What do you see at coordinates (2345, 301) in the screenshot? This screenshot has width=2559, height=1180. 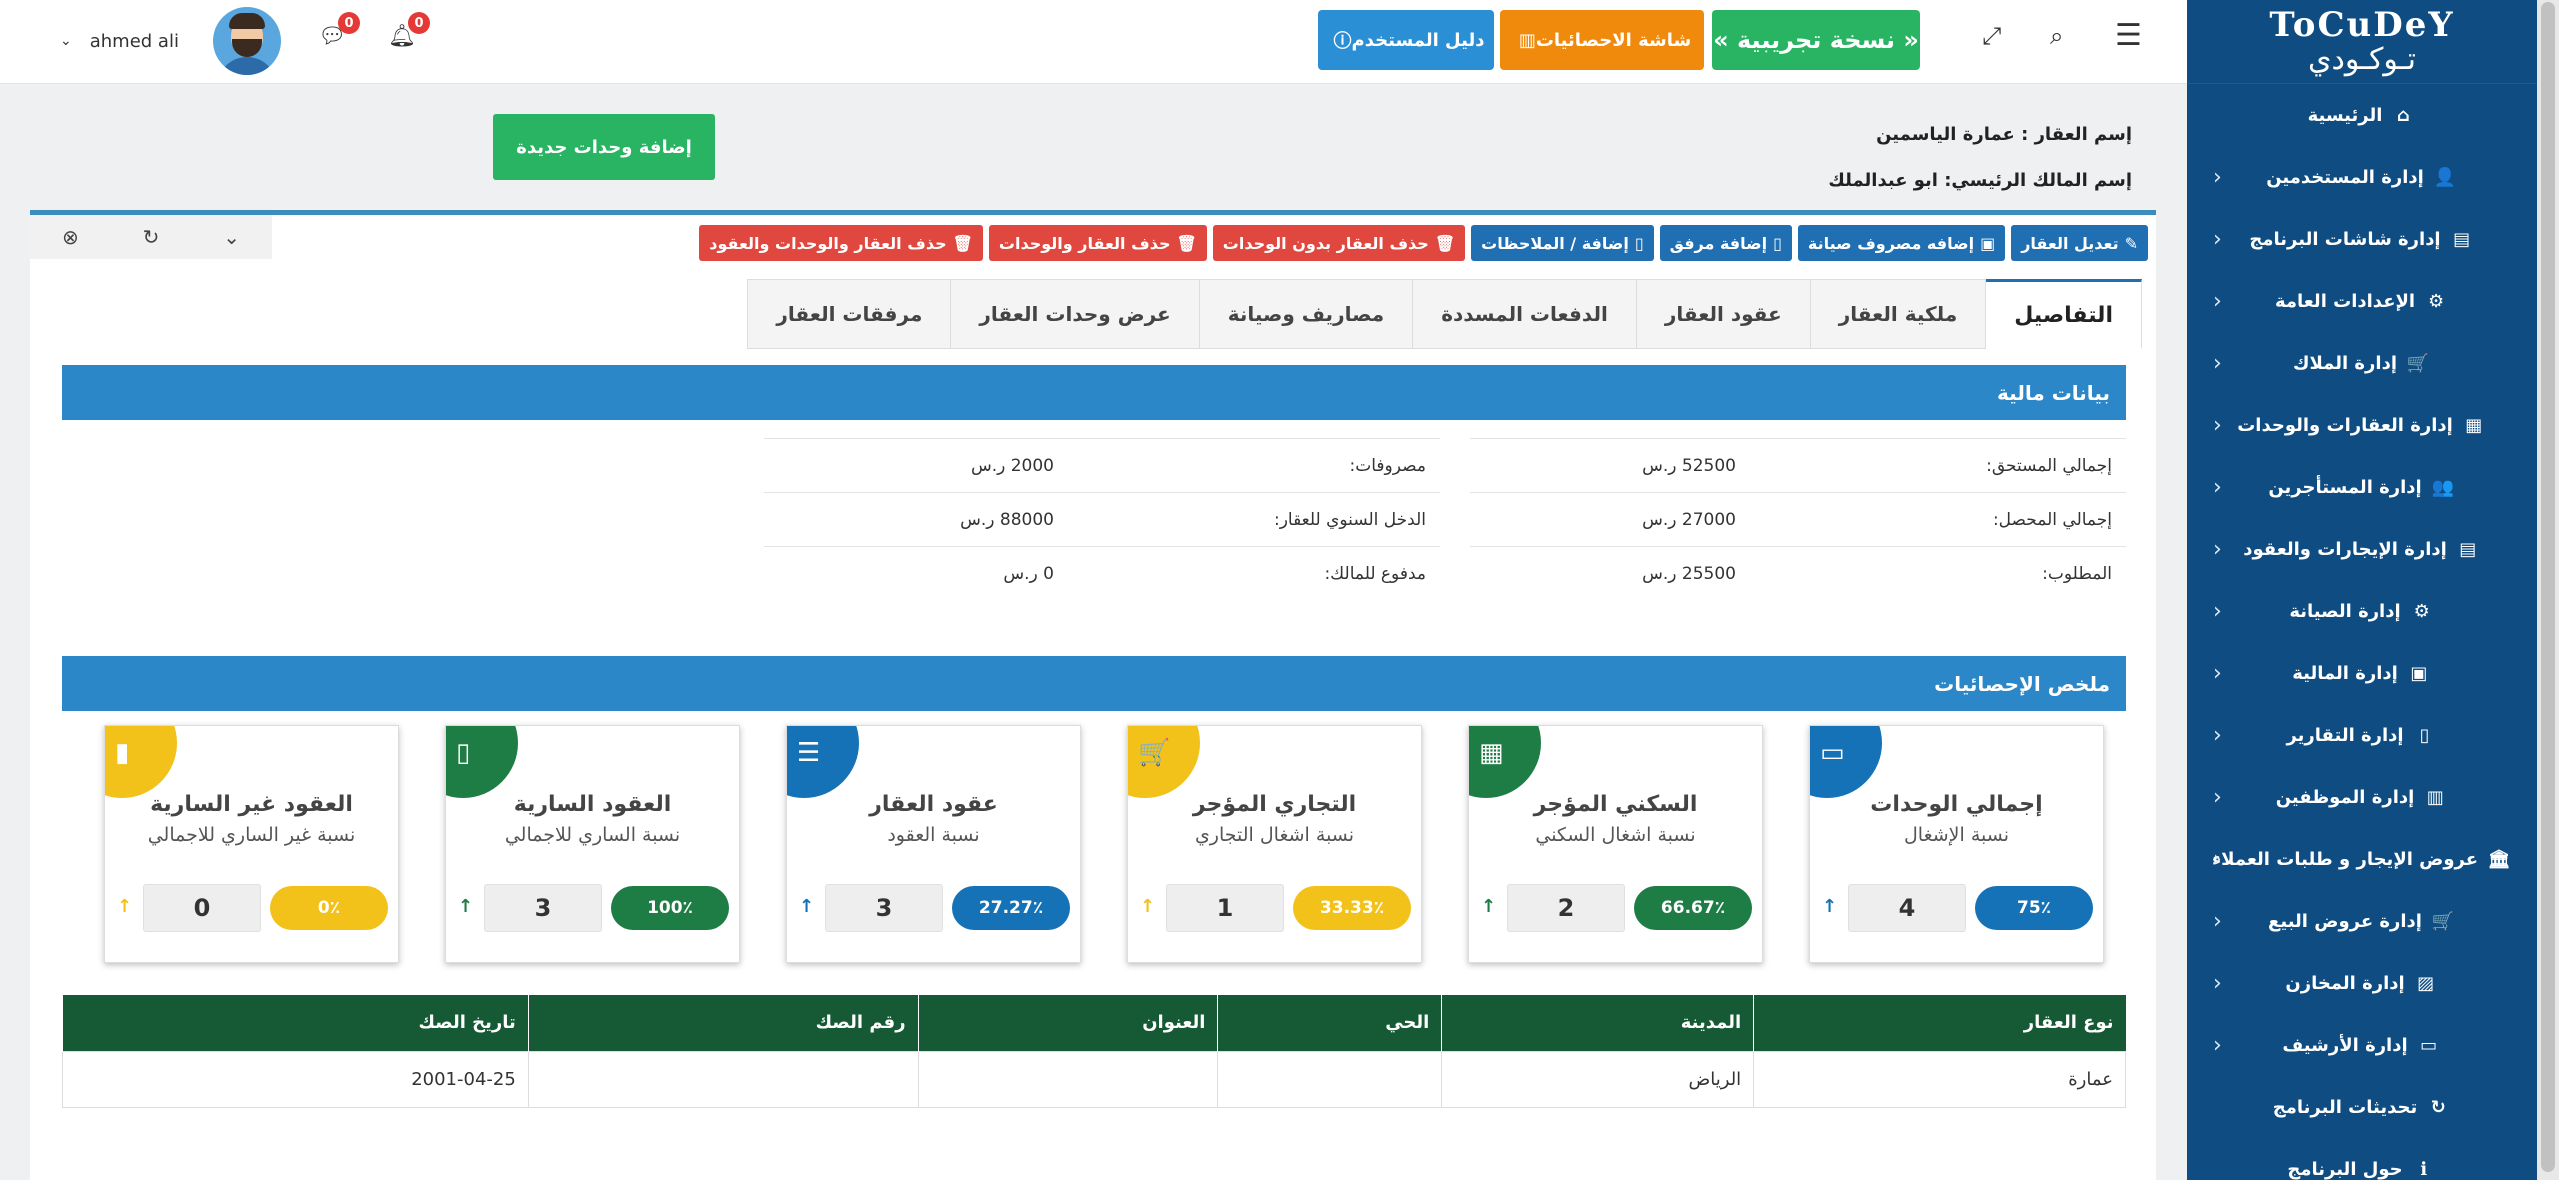 I see `sidebar-item-label: الإعدادات العامة` at bounding box center [2345, 301].